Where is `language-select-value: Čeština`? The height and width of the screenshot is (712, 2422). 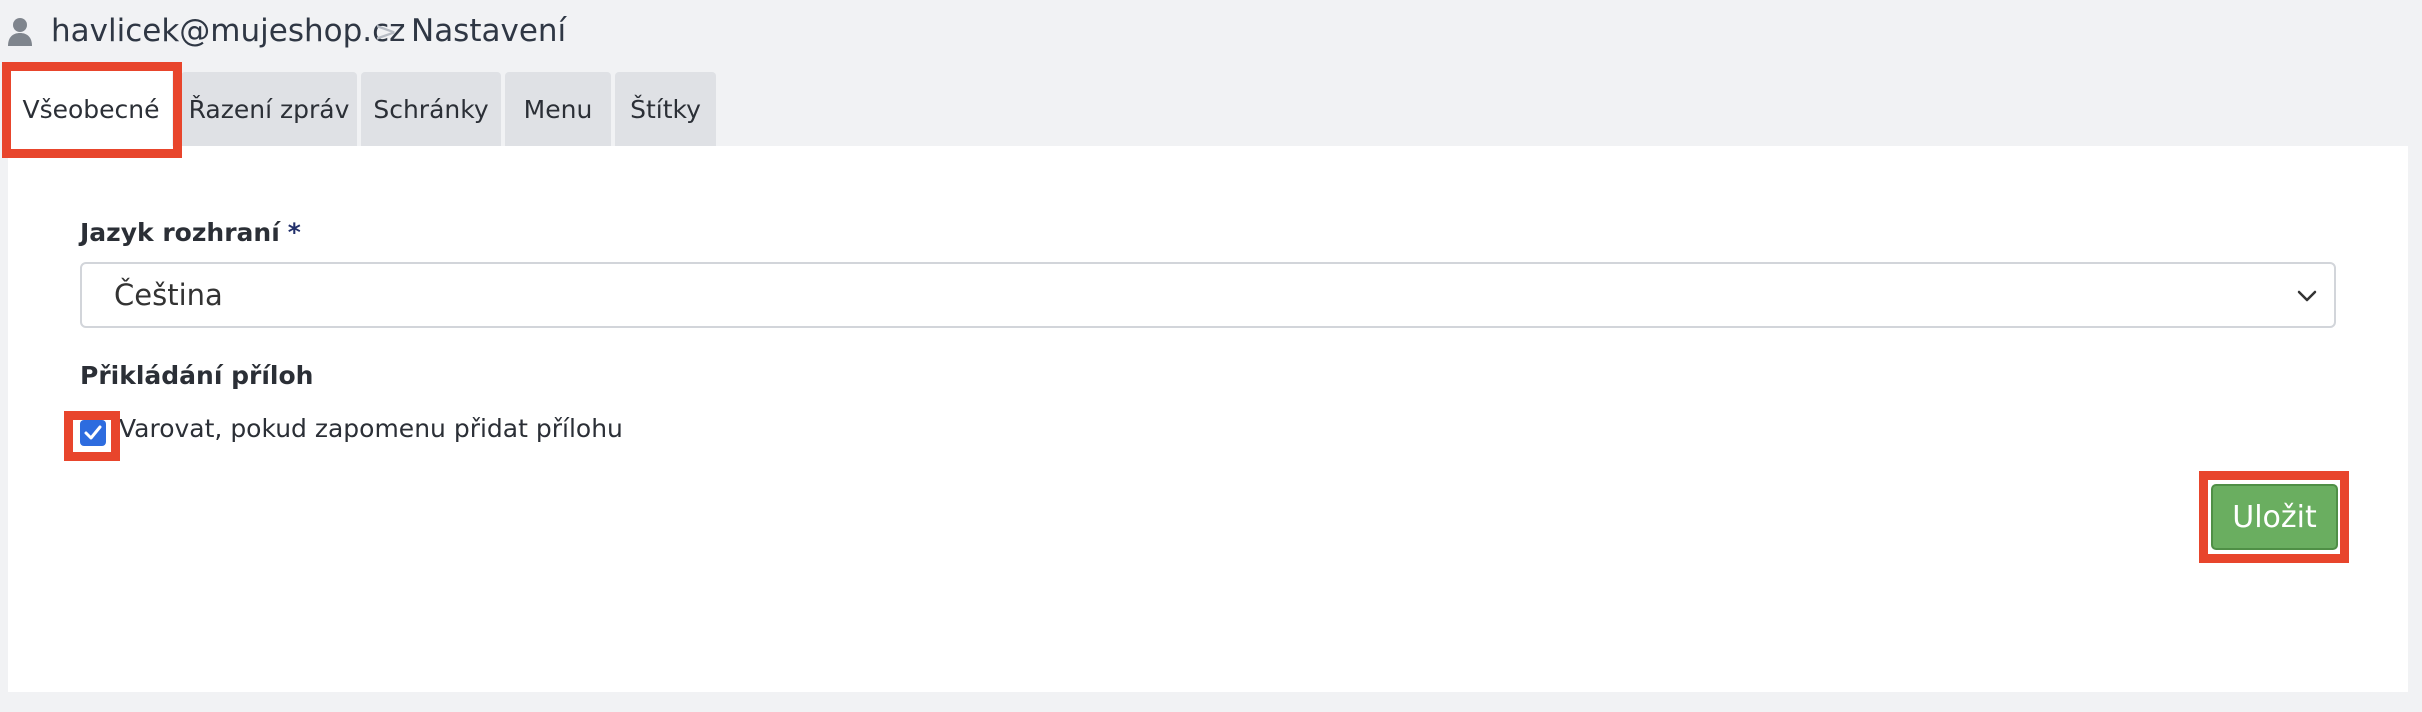 language-select-value: Čeština is located at coordinates (168, 295).